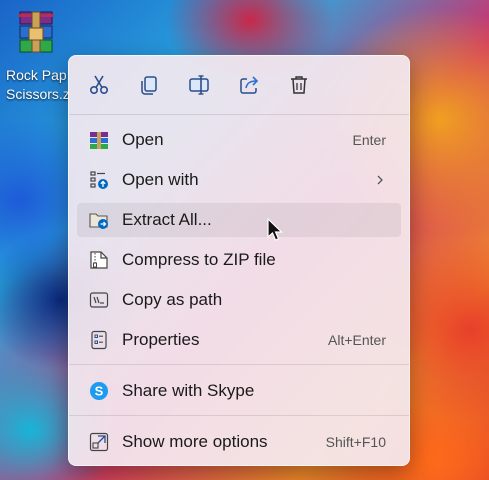 The width and height of the screenshot is (489, 480). Describe the element at coordinates (195, 441) in the screenshot. I see `menu-item-label: Show more options` at that location.